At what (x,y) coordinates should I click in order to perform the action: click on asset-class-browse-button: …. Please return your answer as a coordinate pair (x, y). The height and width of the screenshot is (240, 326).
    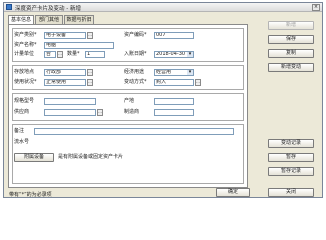
    Looking at the image, I should click on (90, 35).